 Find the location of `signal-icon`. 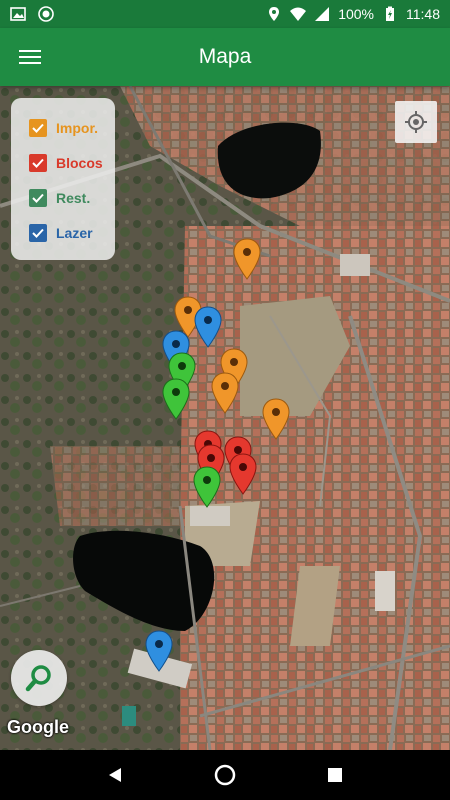

signal-icon is located at coordinates (322, 14).